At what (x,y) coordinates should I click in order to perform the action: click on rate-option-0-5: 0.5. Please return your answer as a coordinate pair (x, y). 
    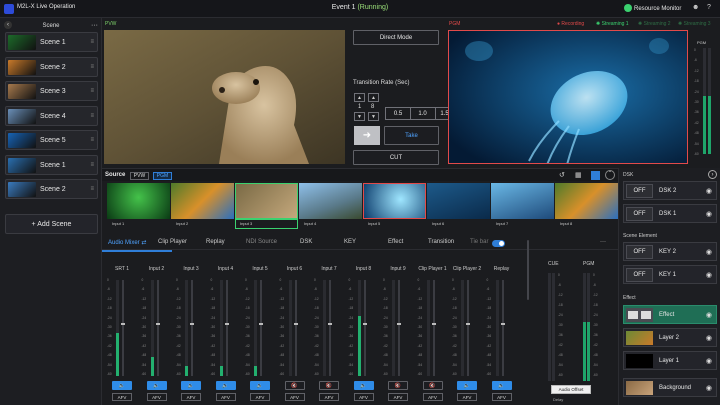
    Looking at the image, I should click on (398, 113).